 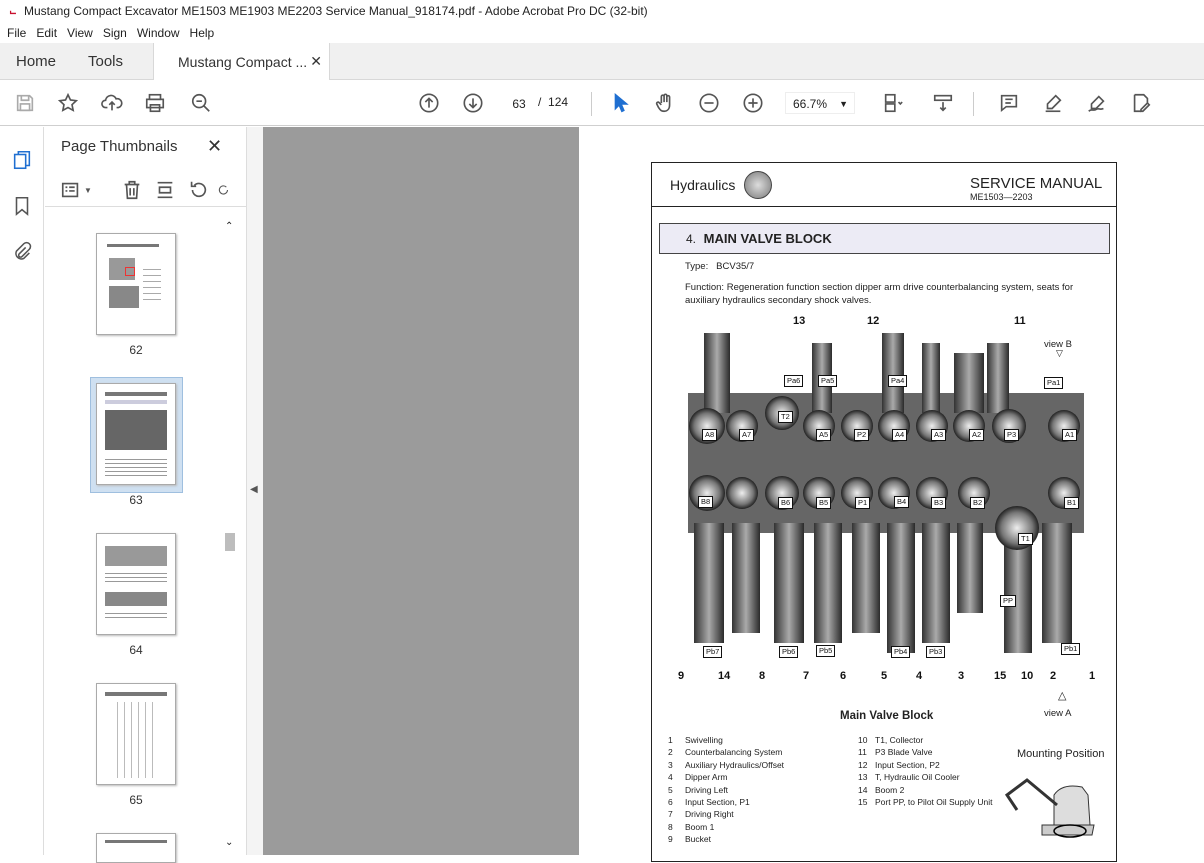 What do you see at coordinates (1025, 539) in the screenshot?
I see `port-label: T1` at bounding box center [1025, 539].